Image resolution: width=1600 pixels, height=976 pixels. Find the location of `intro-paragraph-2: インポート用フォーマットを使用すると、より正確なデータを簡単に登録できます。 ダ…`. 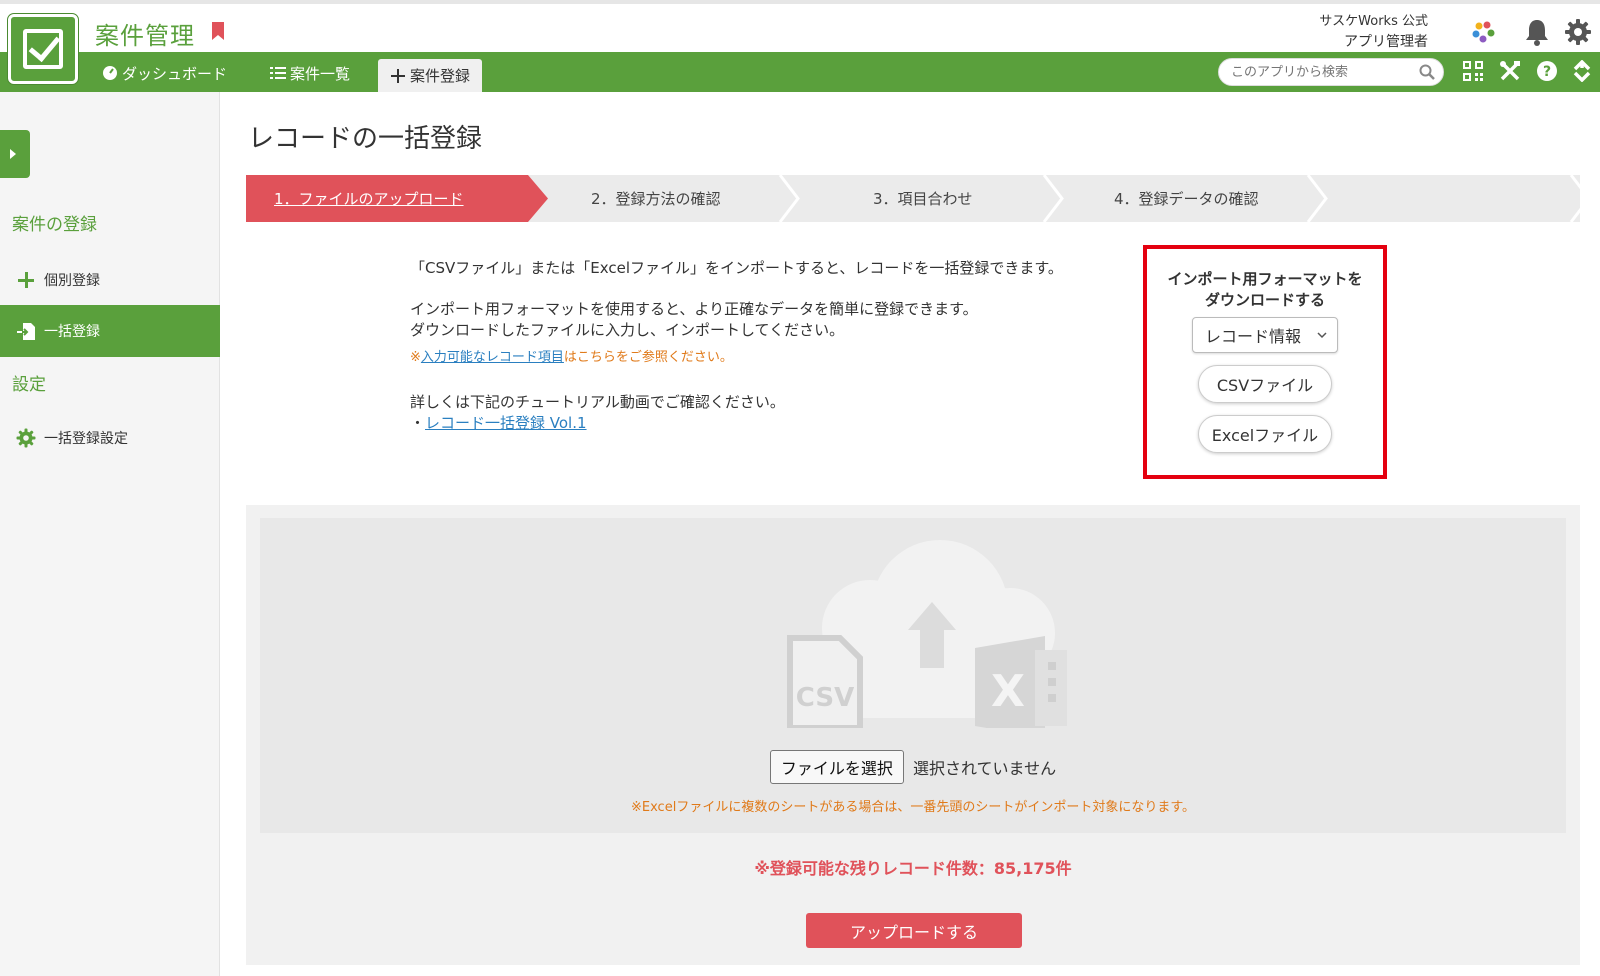

intro-paragraph-2: インポート用フォーマットを使用すると、より正確なデータを簡単に登録できます。 ダ… is located at coordinates (755, 320).